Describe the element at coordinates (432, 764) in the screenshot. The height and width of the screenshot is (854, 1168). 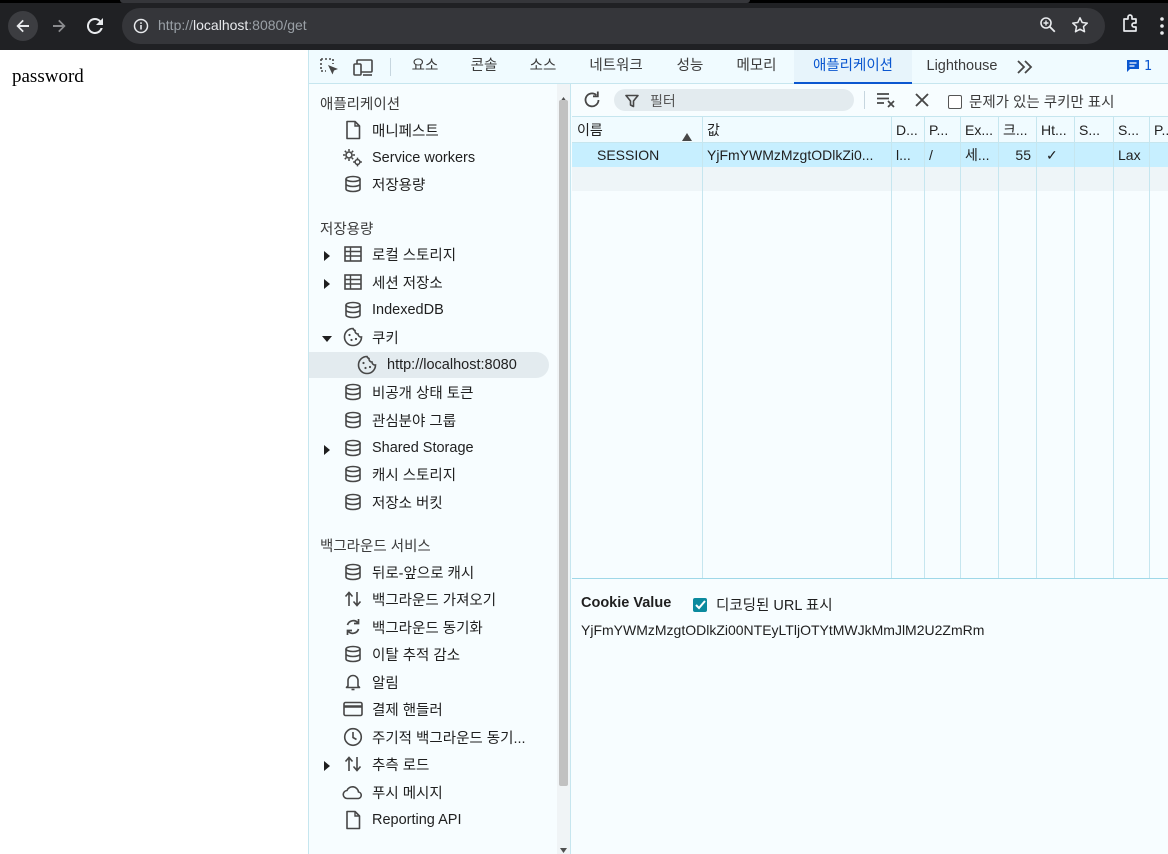
I see `sidebar-item-speculative-loads: 추측 로드` at that location.